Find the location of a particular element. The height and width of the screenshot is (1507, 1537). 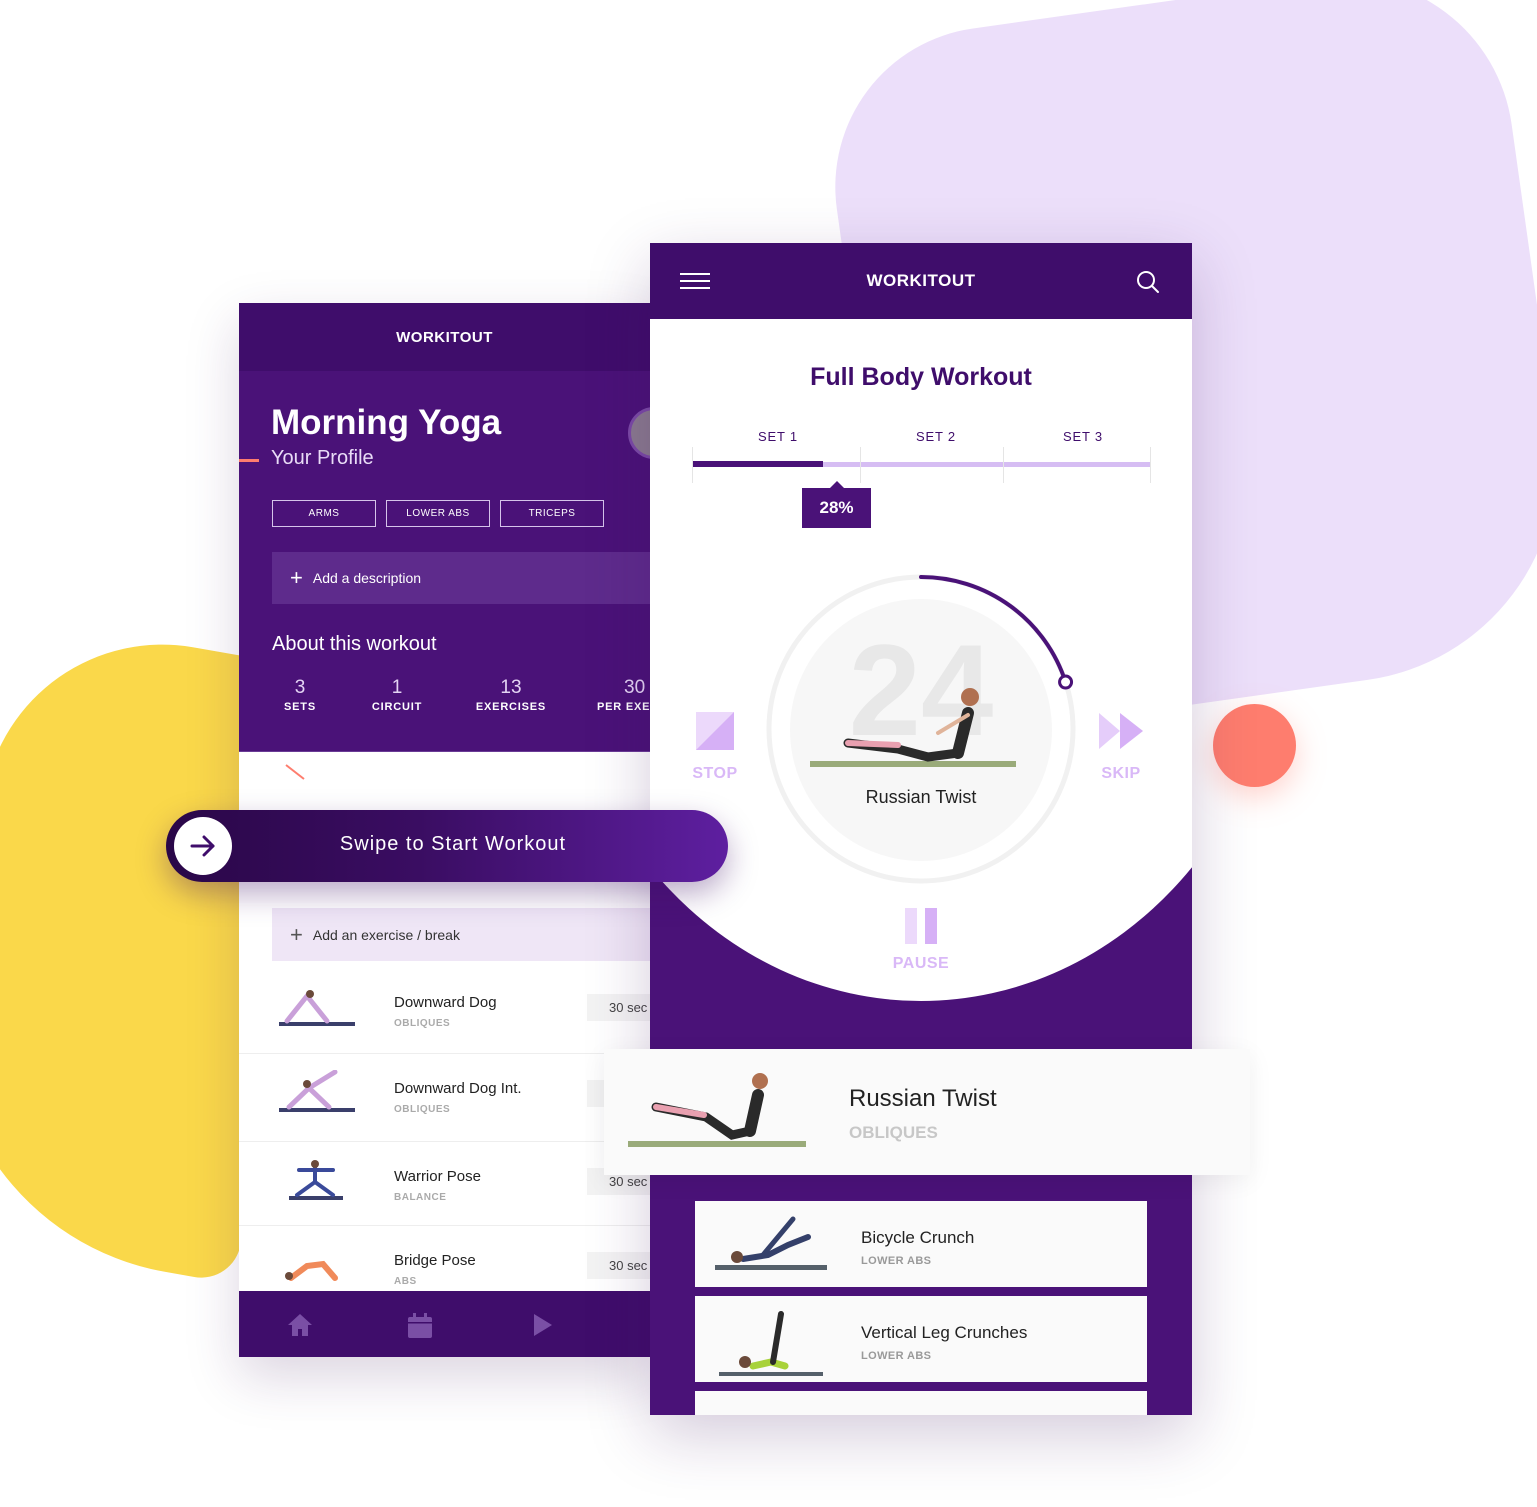

stat-label: PER EXE is located at coordinates (623, 707).